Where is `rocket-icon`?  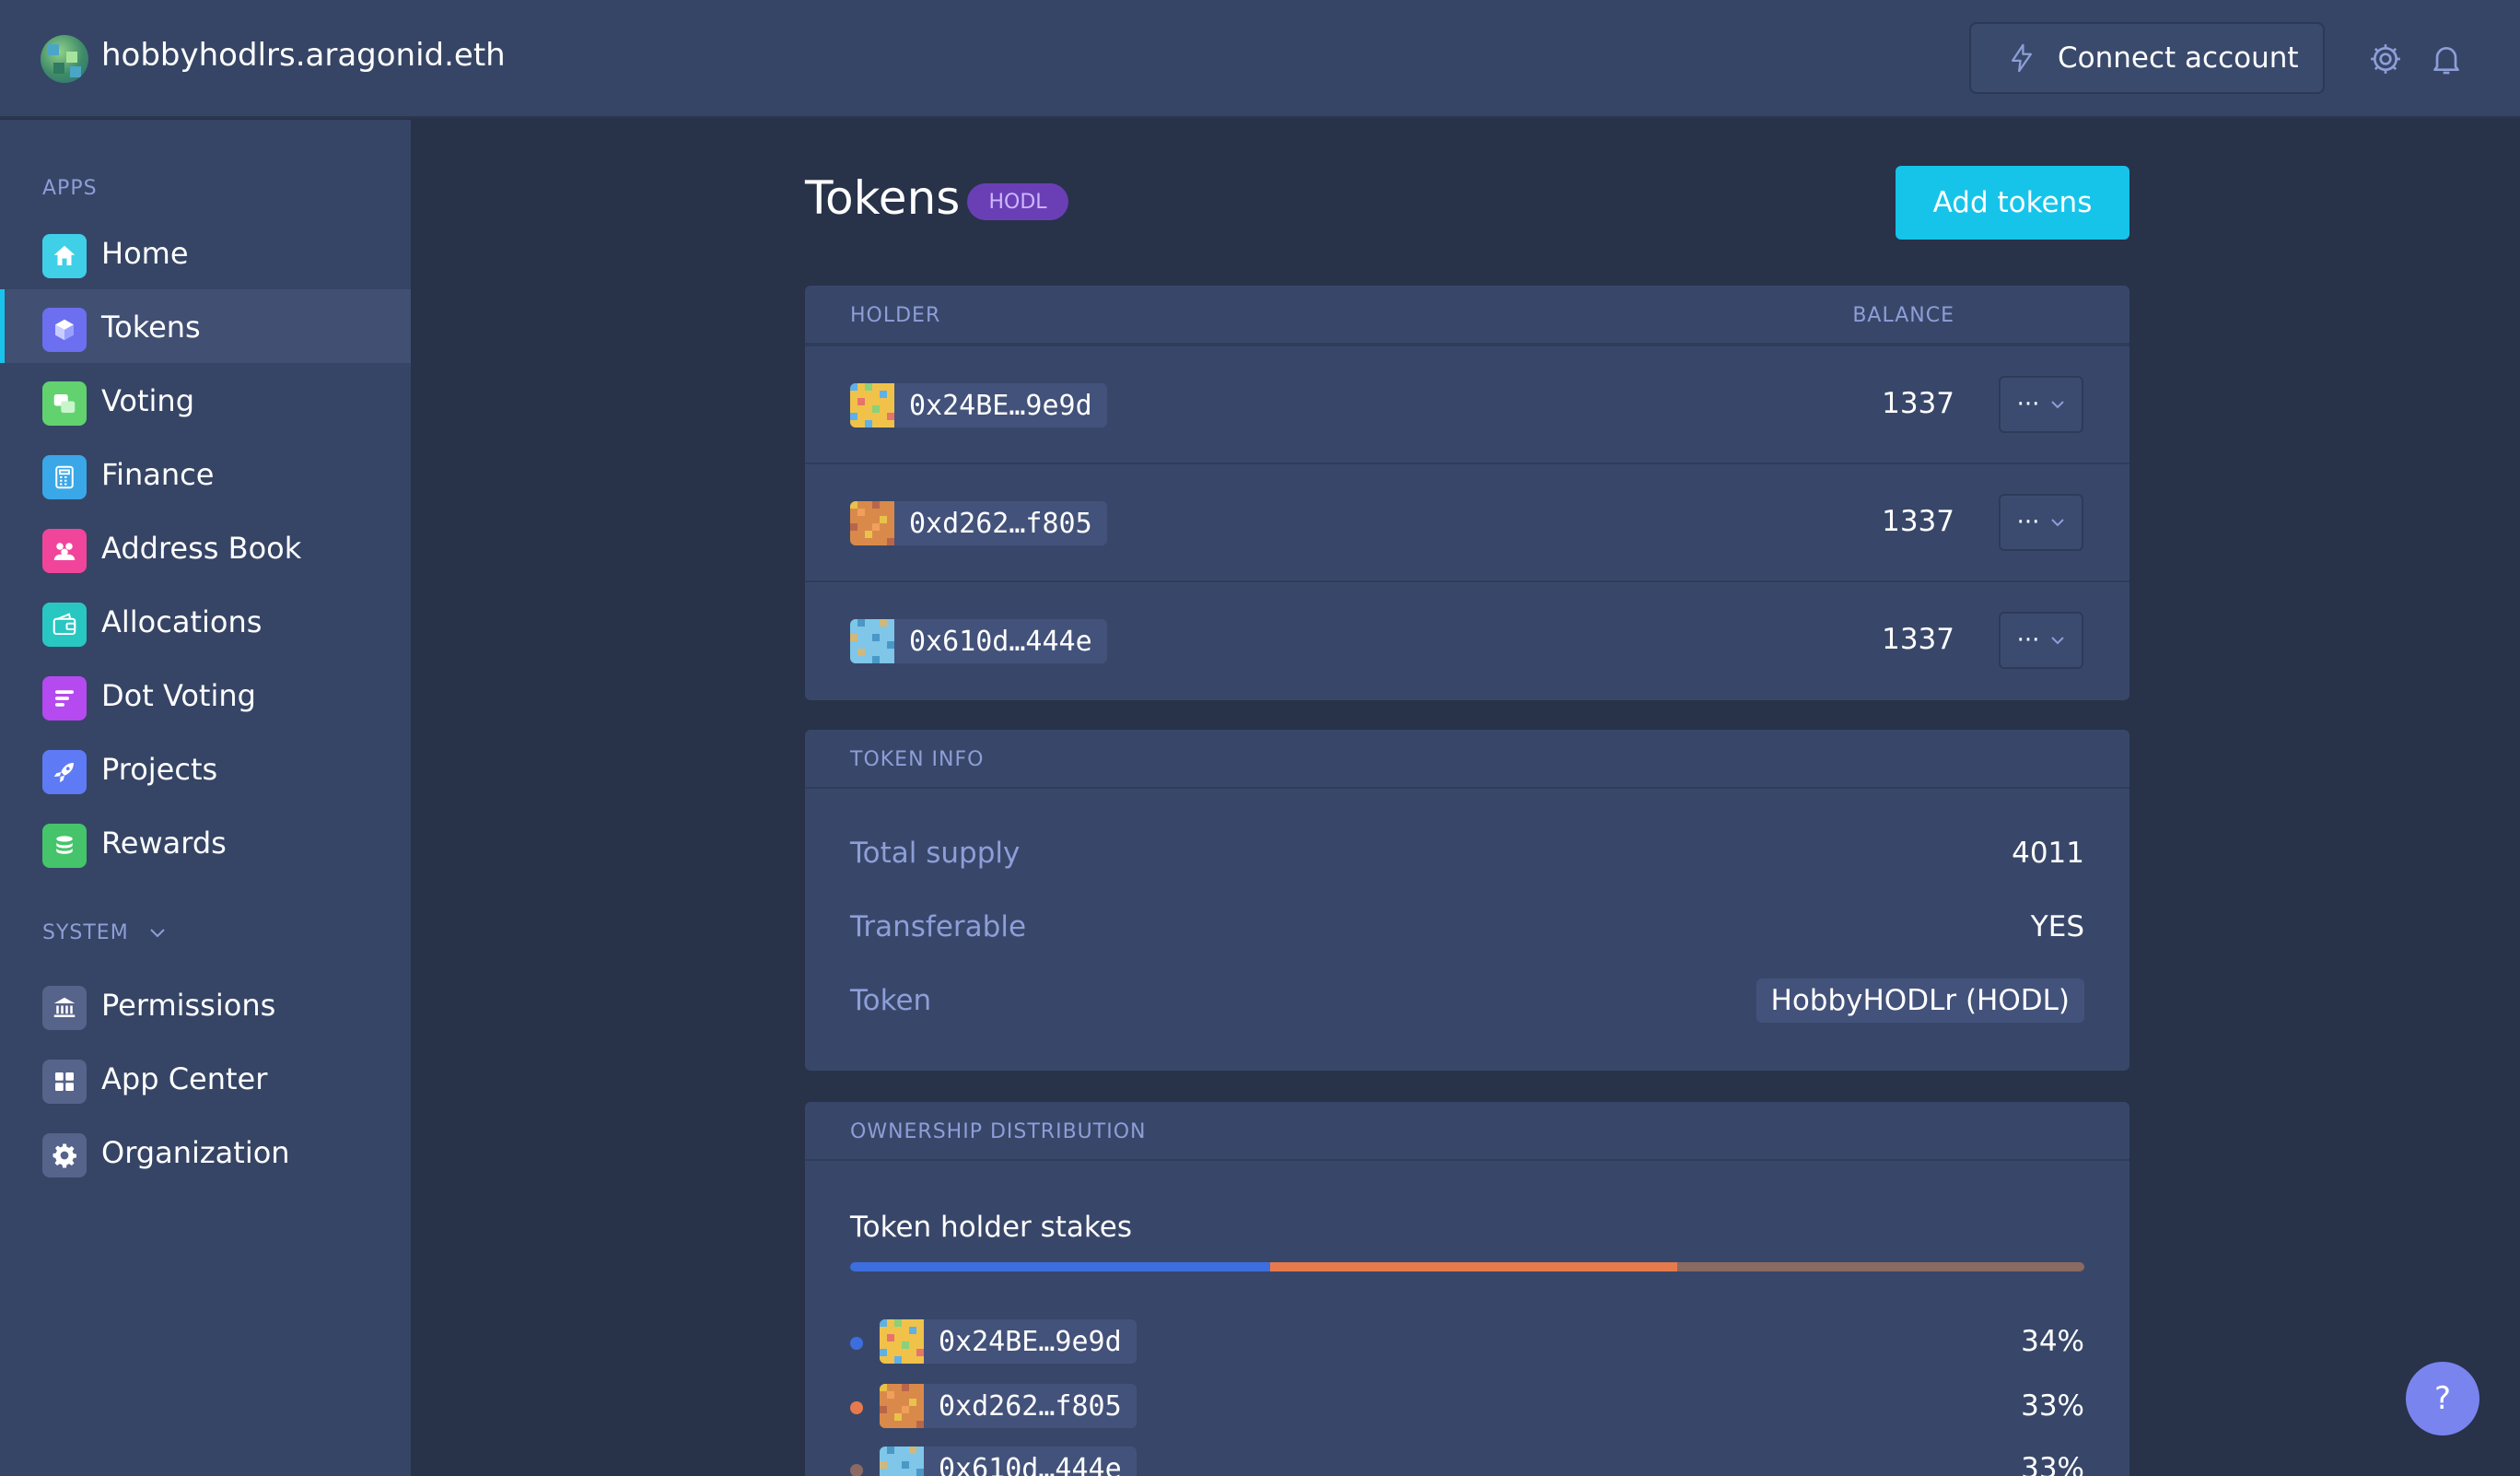 rocket-icon is located at coordinates (64, 772).